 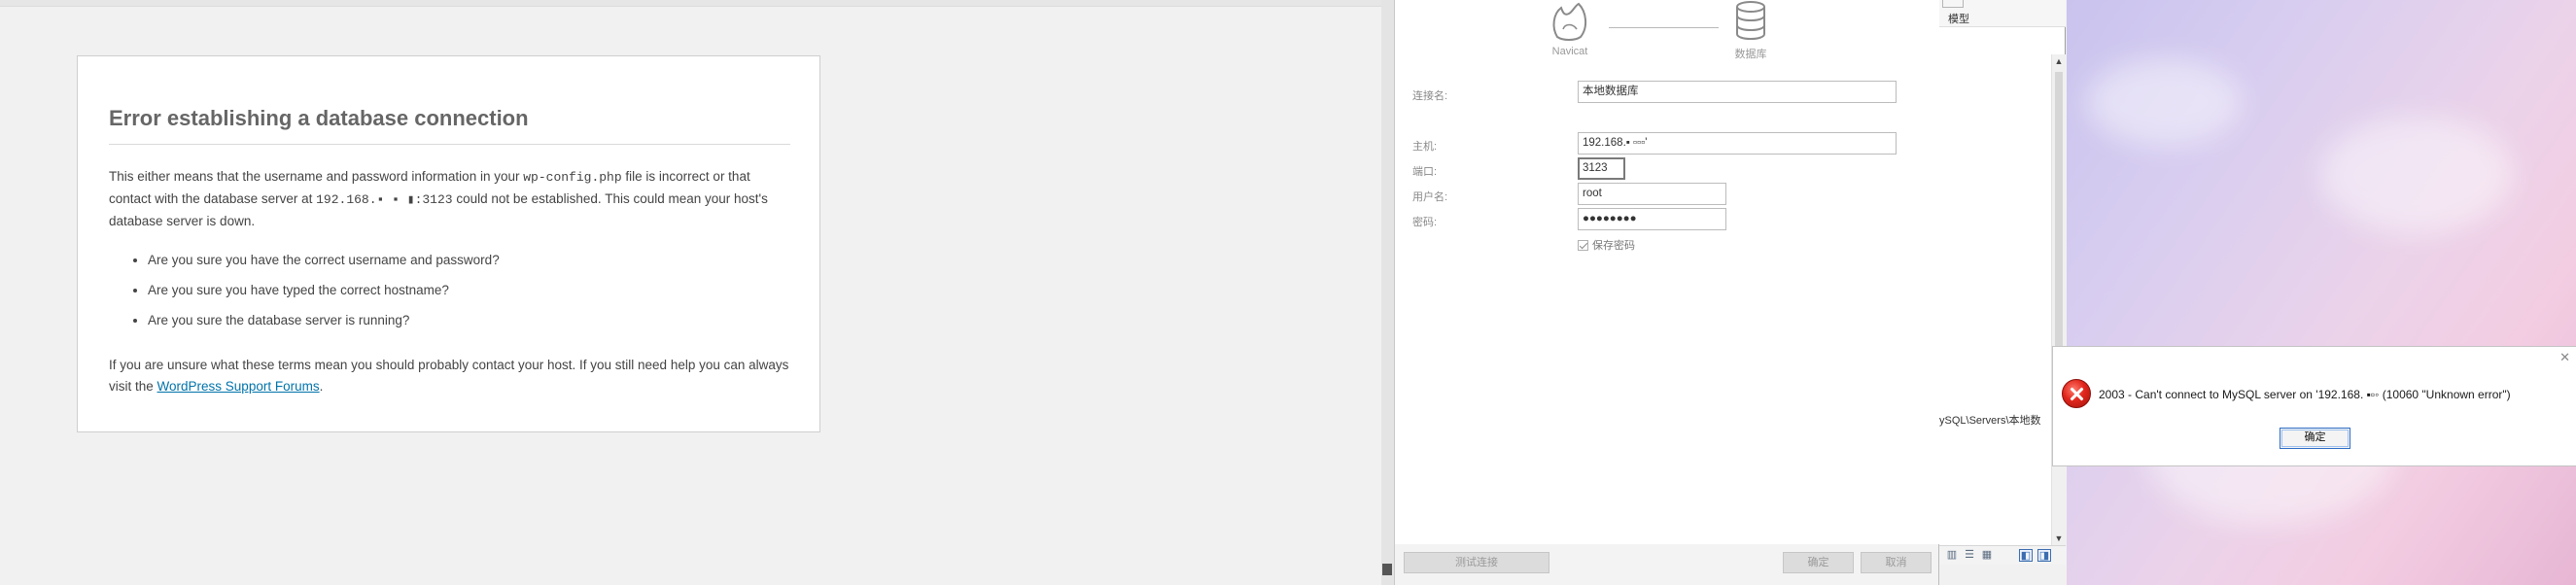 I want to click on scrollbar-thumb, so click(x=2059, y=213).